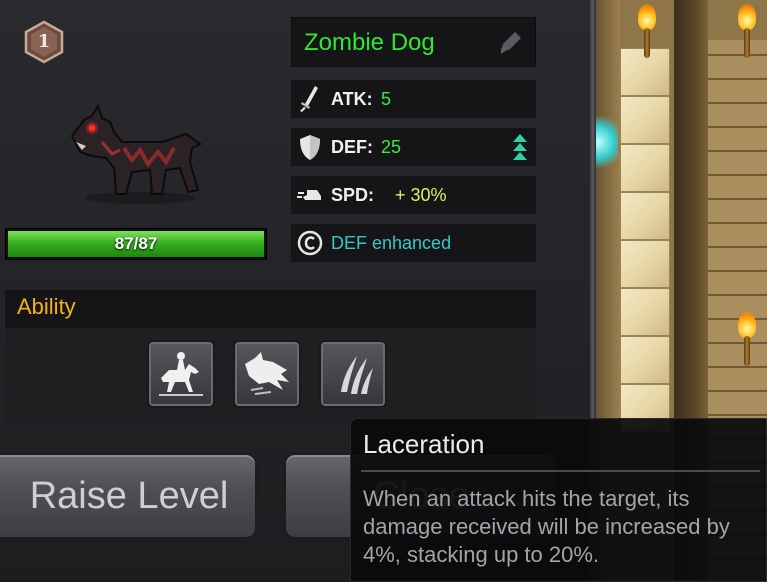  What do you see at coordinates (352, 147) in the screenshot?
I see `def-label: DEF:` at bounding box center [352, 147].